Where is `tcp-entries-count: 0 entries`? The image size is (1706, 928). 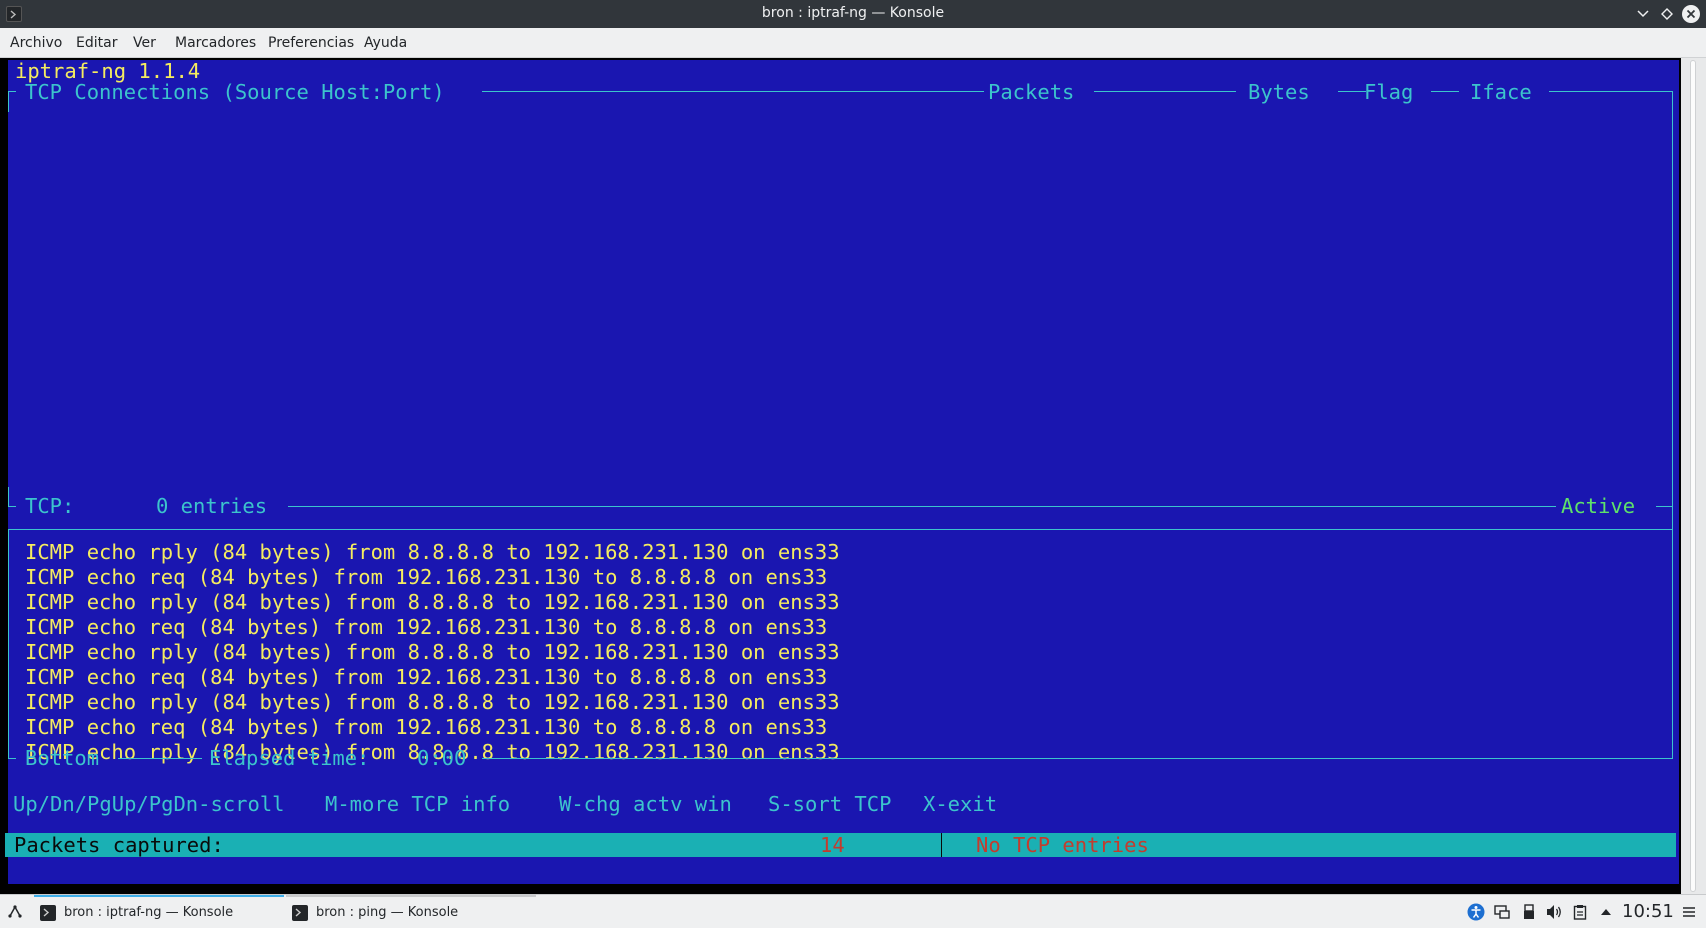 tcp-entries-count: 0 entries is located at coordinates (212, 506).